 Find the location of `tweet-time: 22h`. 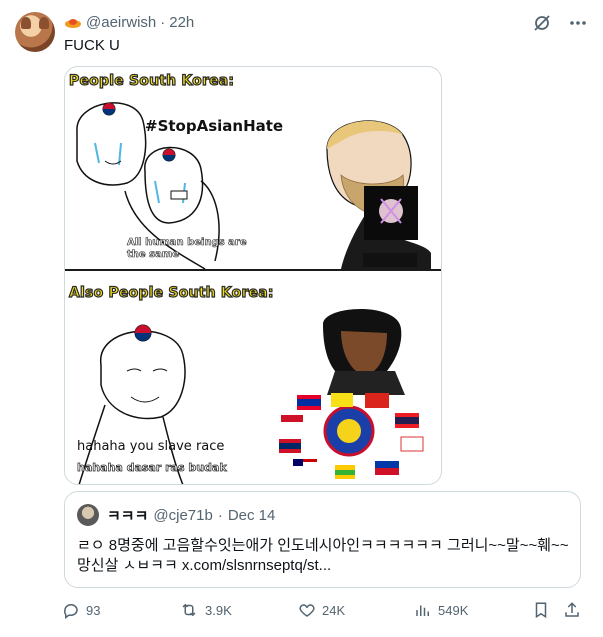

tweet-time: 22h is located at coordinates (181, 22).